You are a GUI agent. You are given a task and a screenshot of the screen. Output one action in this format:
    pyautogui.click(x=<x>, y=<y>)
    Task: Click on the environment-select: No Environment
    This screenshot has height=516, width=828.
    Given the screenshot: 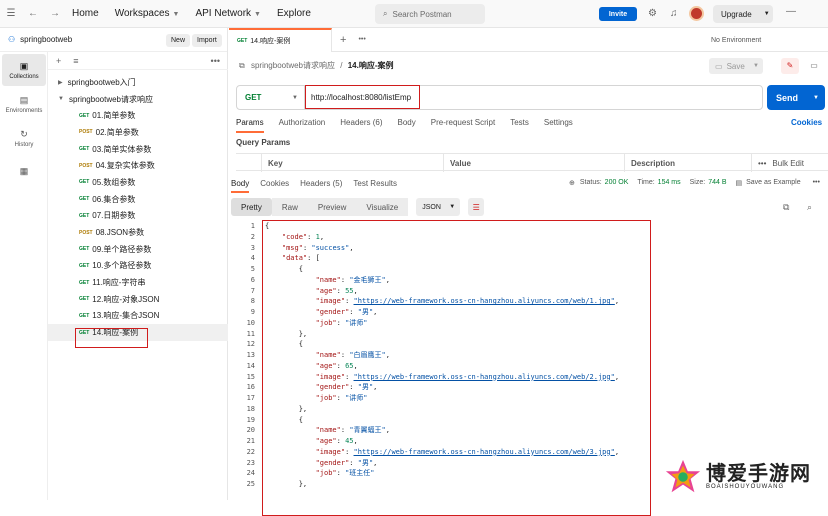 What is the action you would take?
    pyautogui.click(x=736, y=40)
    